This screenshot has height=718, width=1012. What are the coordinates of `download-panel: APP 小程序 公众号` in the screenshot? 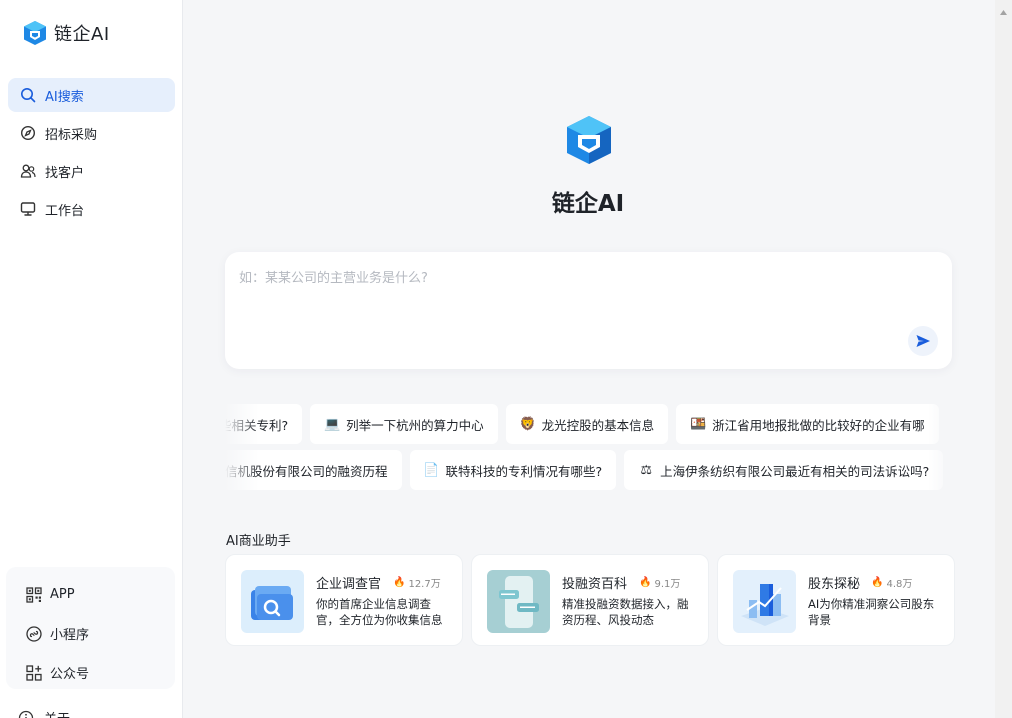 It's located at (90, 628).